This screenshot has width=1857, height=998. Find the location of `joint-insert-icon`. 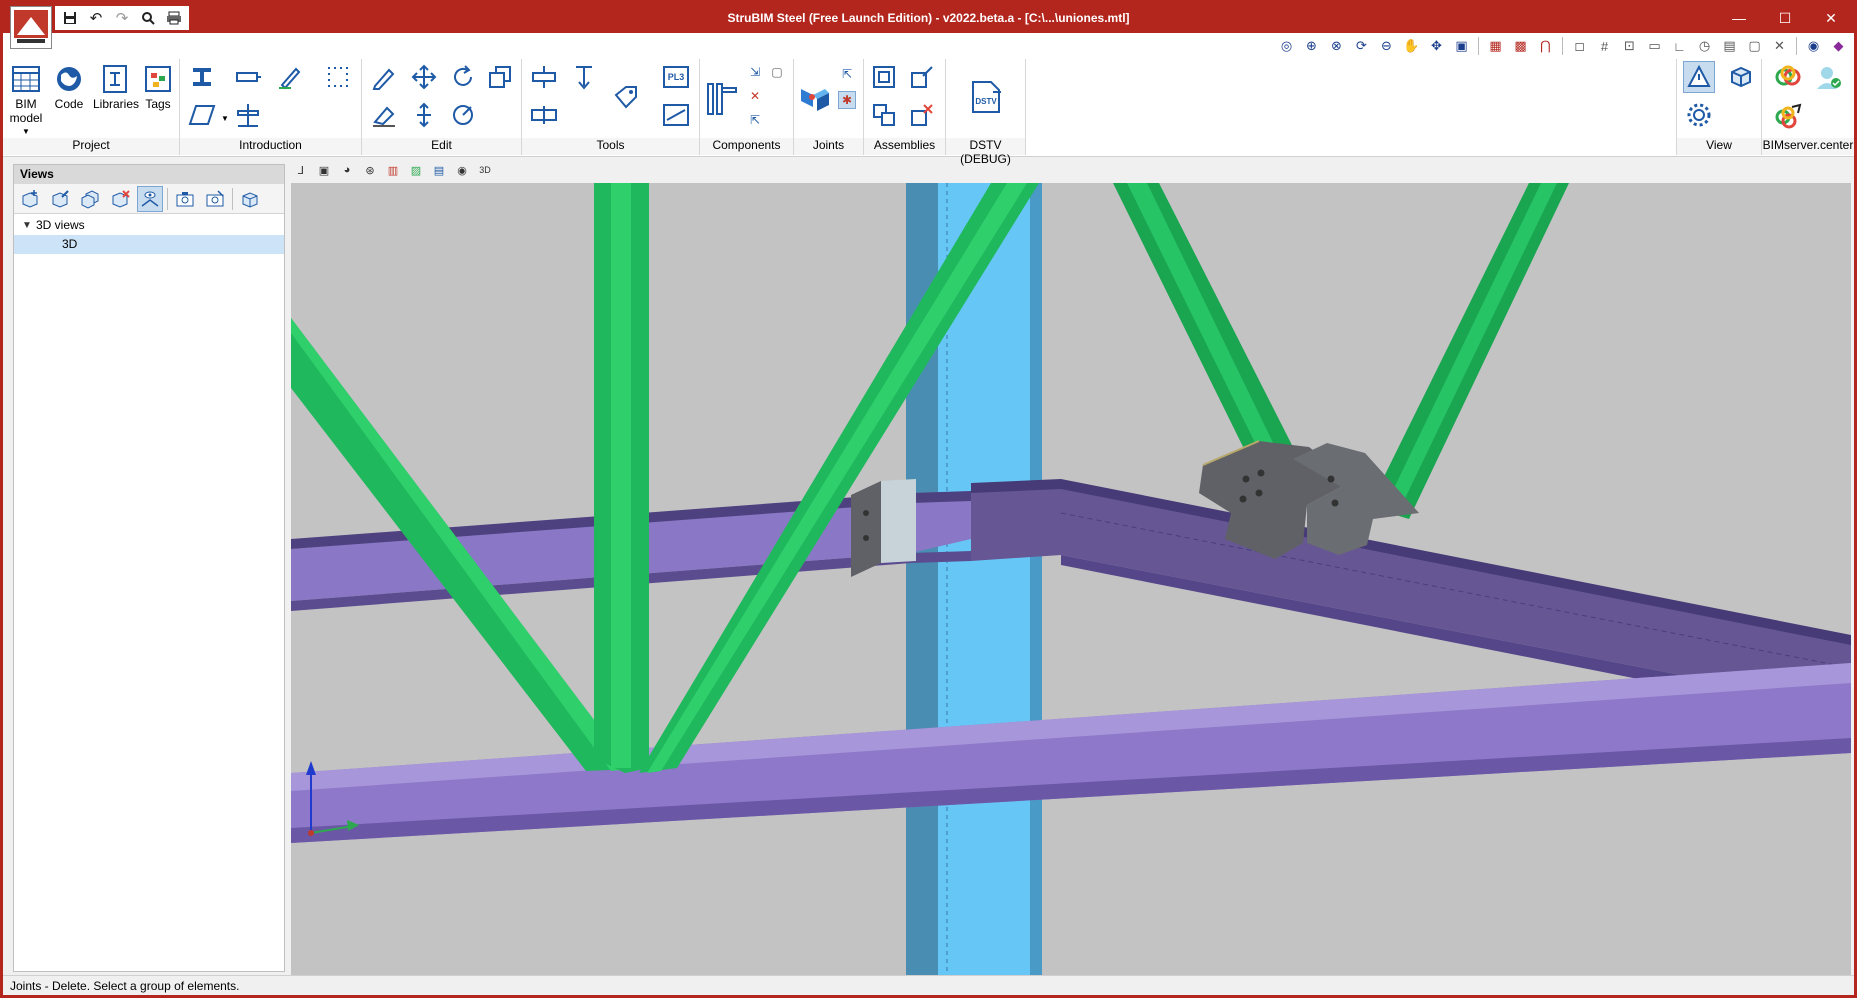

joint-insert-icon is located at coordinates (815, 97).